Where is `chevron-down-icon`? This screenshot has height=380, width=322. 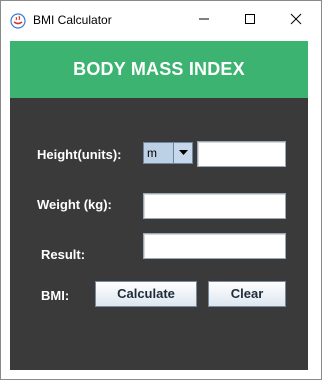
chevron-down-icon is located at coordinates (182, 153).